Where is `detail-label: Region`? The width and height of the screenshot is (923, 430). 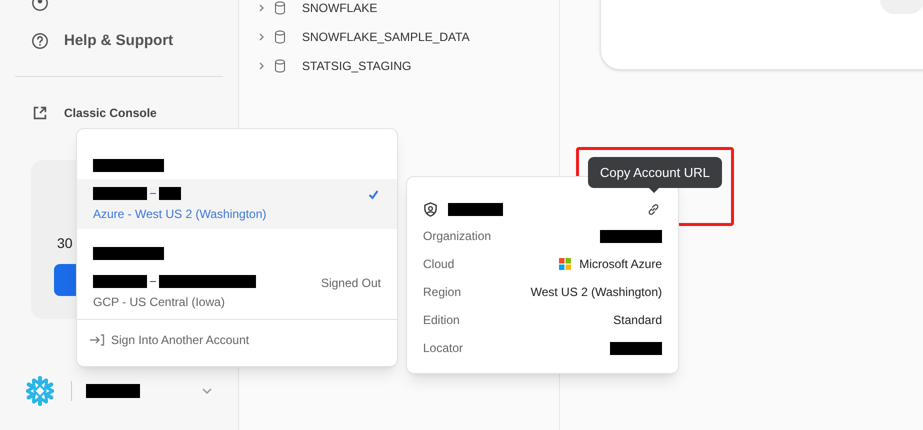 detail-label: Region is located at coordinates (442, 292).